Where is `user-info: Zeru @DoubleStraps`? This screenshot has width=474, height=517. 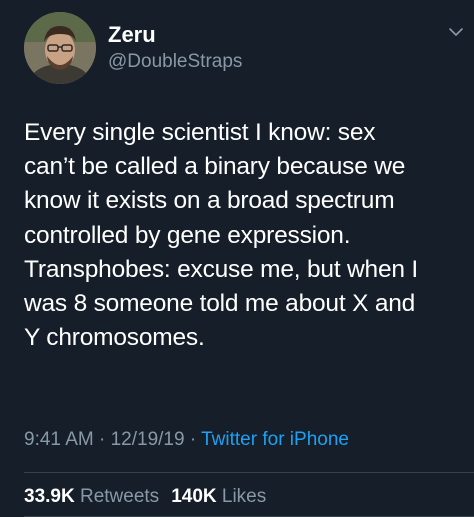
user-info: Zeru @DoubleStraps is located at coordinates (175, 48).